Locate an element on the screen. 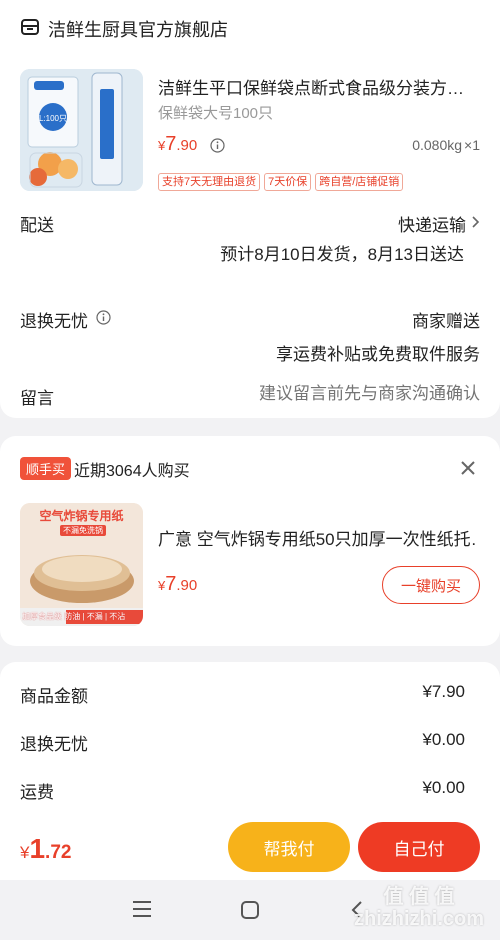 The image size is (500, 940). total-int: 1 is located at coordinates (37, 848).